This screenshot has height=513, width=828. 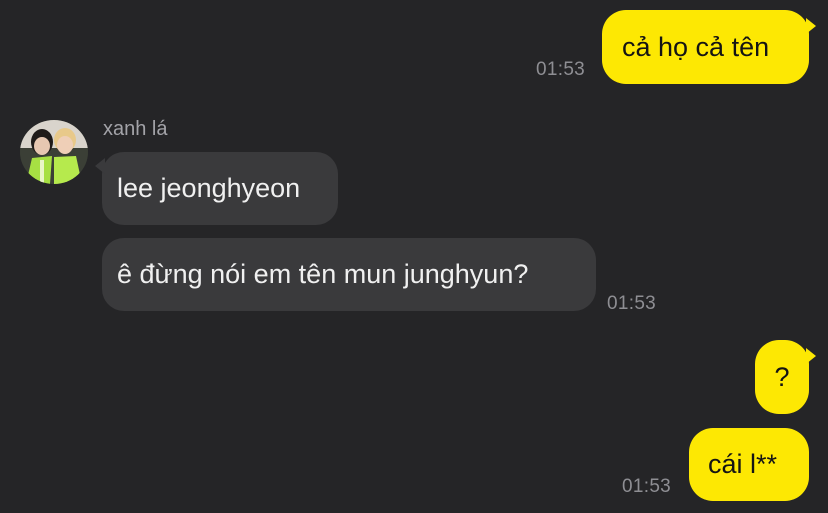 I want to click on message-text: cái l**, so click(x=743, y=464).